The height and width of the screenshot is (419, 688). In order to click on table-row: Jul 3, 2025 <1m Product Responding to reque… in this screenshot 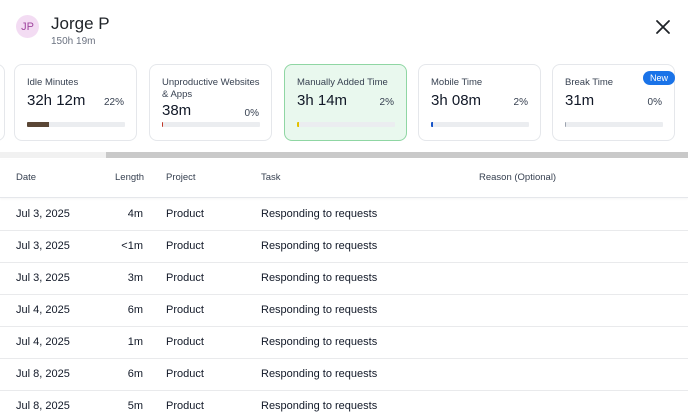, I will do `click(344, 247)`.